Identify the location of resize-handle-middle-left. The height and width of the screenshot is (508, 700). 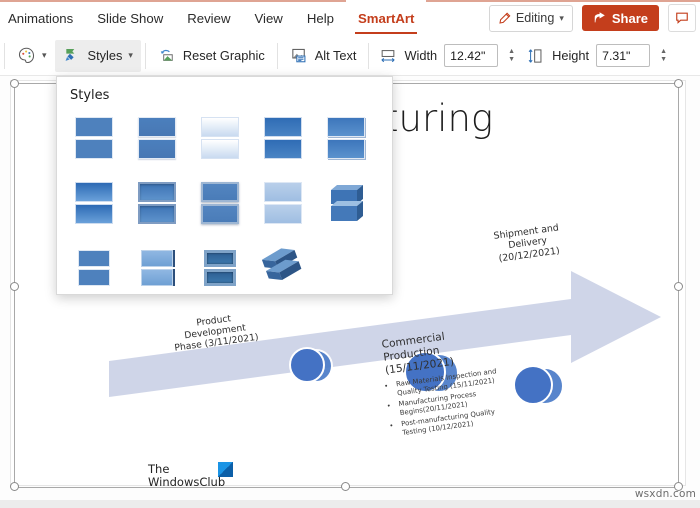
(14, 286).